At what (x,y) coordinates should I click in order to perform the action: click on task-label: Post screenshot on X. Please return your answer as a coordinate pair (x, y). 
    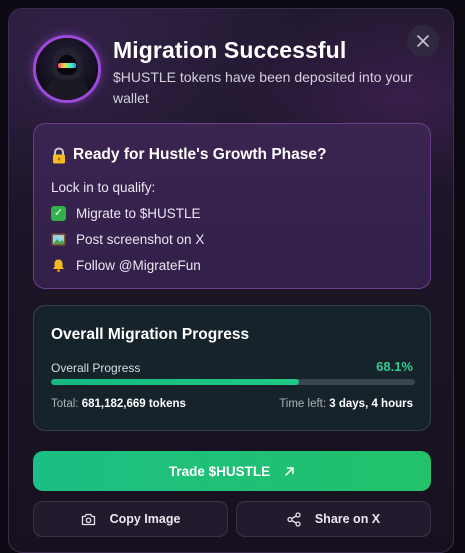
    Looking at the image, I should click on (140, 239).